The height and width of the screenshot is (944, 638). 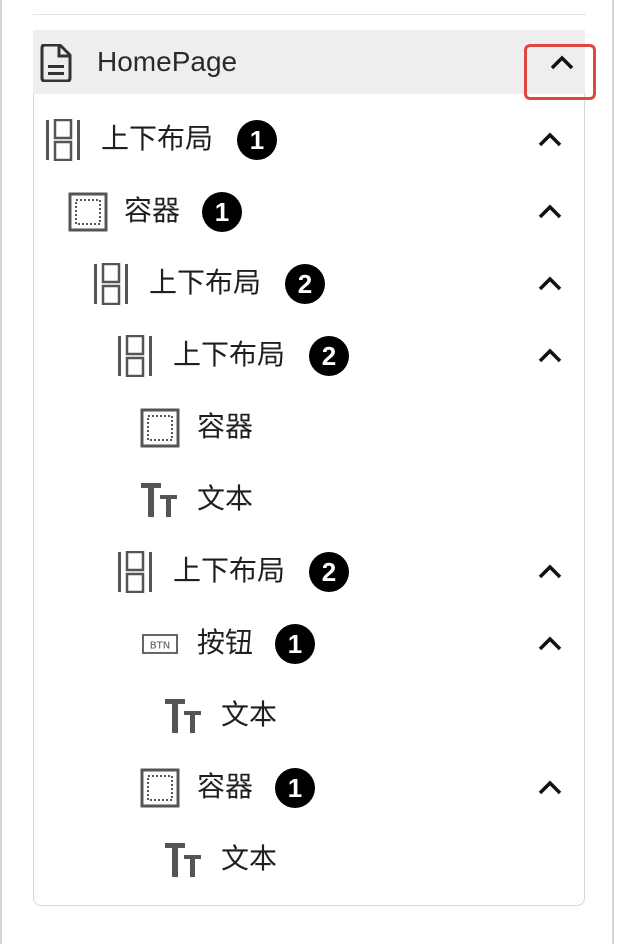 What do you see at coordinates (309, 14) in the screenshot?
I see `divider` at bounding box center [309, 14].